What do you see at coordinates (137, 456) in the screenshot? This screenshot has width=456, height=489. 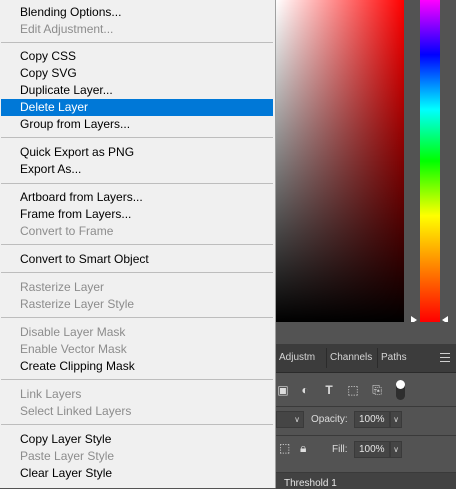 I see `menu-item-paste-layer-style: Paste Layer Style` at bounding box center [137, 456].